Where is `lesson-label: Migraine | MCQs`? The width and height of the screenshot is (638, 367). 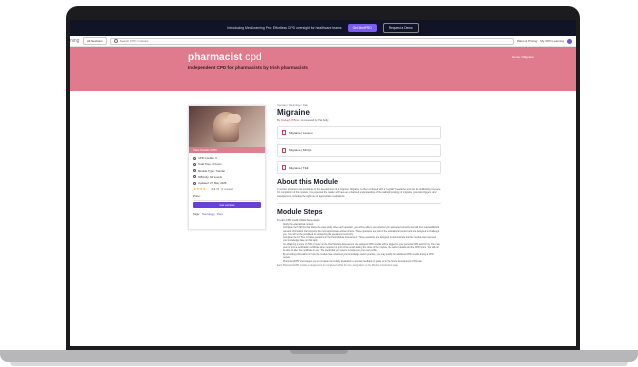
lesson-label: Migraine | MCQs is located at coordinates (300, 150).